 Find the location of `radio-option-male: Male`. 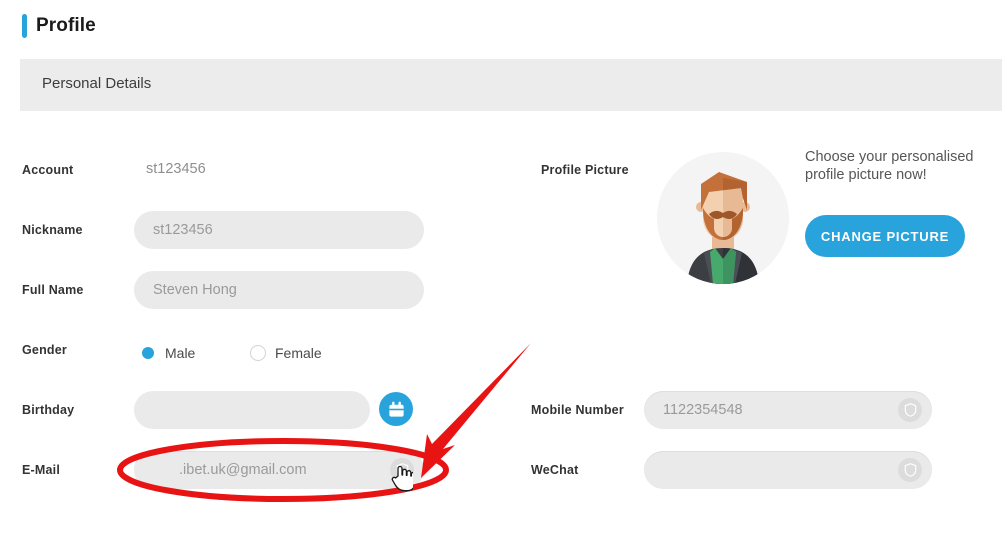

radio-option-male: Male is located at coordinates (167, 353).